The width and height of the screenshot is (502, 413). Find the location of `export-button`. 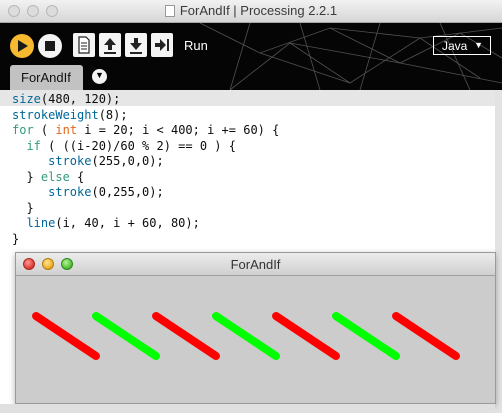

export-button is located at coordinates (162, 45).